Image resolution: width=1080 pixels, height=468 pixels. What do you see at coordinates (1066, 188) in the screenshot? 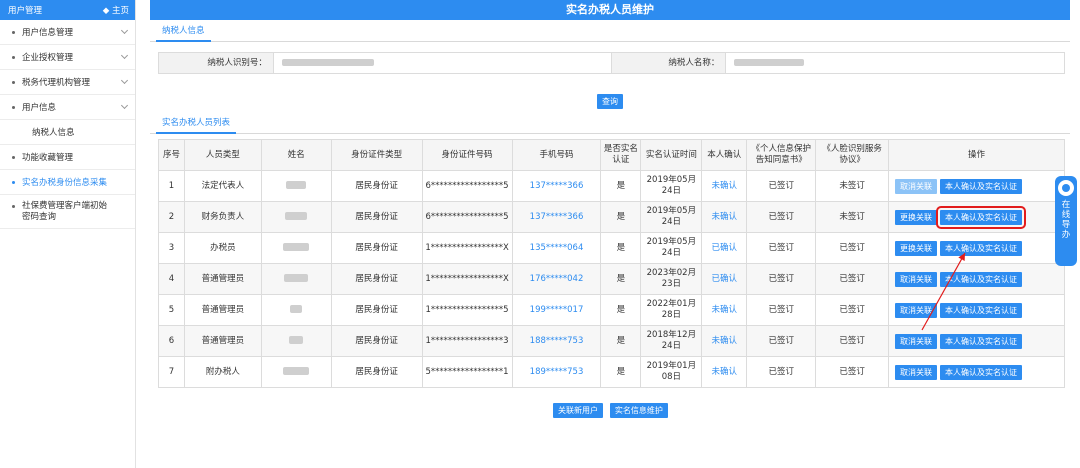
I see `assistant-avatar-icon` at bounding box center [1066, 188].